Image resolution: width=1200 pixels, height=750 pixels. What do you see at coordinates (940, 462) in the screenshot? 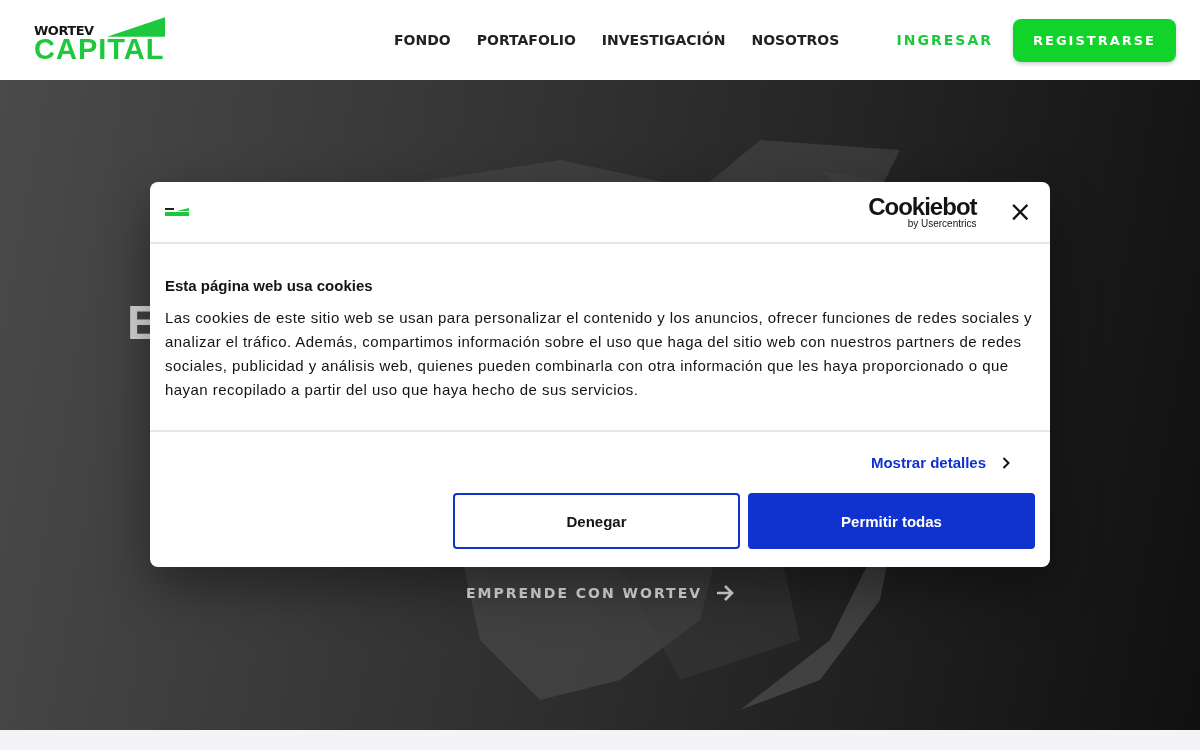
I see `details-link: Mostrar detalles` at bounding box center [940, 462].